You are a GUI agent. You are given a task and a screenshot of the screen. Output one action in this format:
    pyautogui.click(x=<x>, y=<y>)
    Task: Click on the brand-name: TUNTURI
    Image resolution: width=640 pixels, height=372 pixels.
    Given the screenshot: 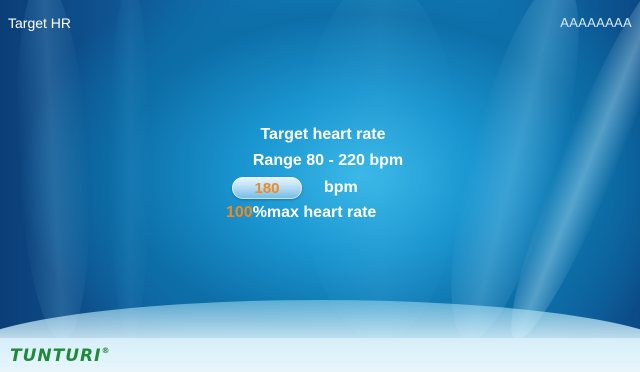 What is the action you would take?
    pyautogui.click(x=56, y=356)
    